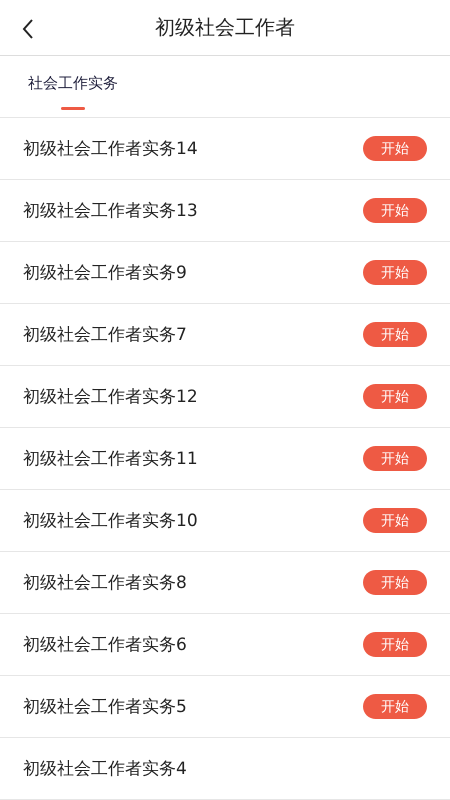 The height and width of the screenshot is (800, 450). Describe the element at coordinates (105, 334) in the screenshot. I see `exercise-title: 初级社会工作者实务7` at that location.